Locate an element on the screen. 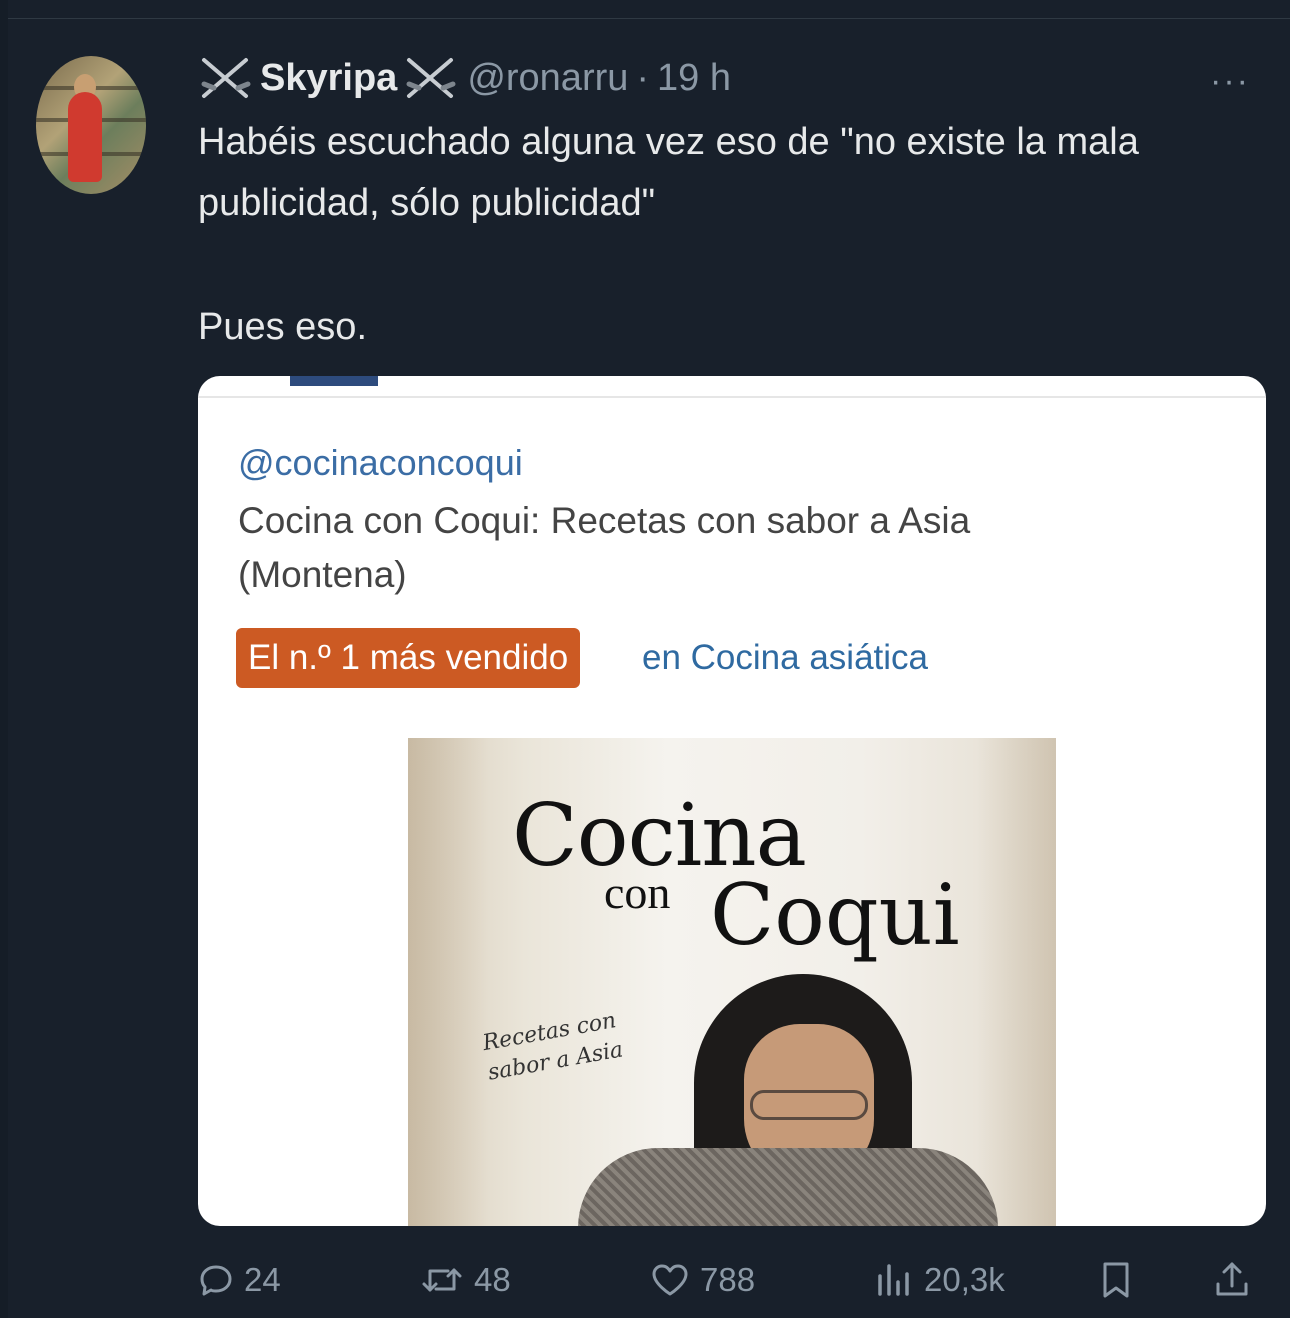  like-count: 788 is located at coordinates (728, 1279).